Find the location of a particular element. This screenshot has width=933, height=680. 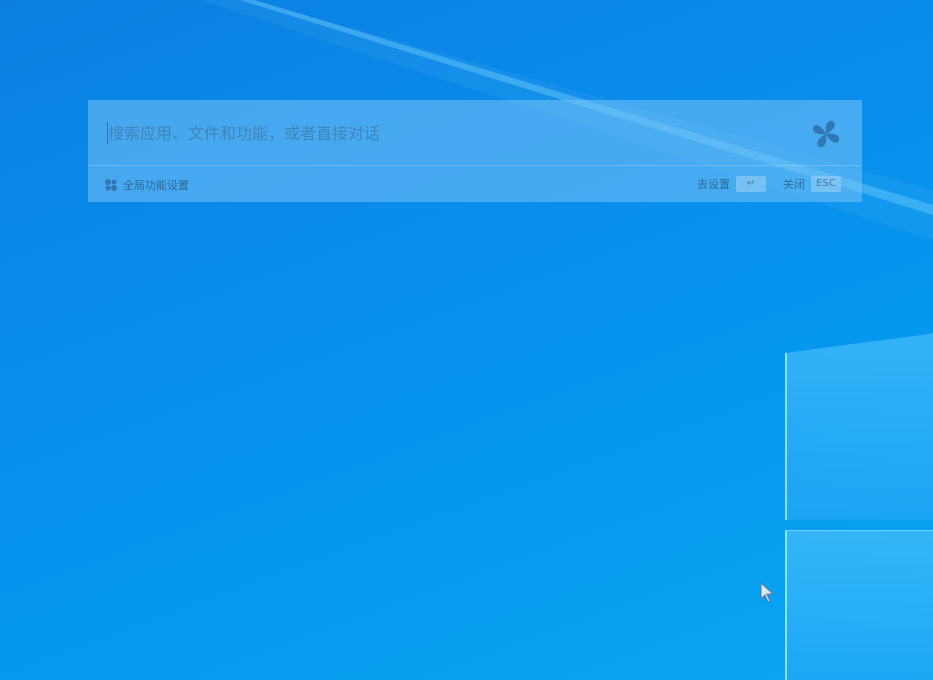

search-launcher-panel: 全局功能设置 去设置 ↵ 关闭 ESC is located at coordinates (475, 151).